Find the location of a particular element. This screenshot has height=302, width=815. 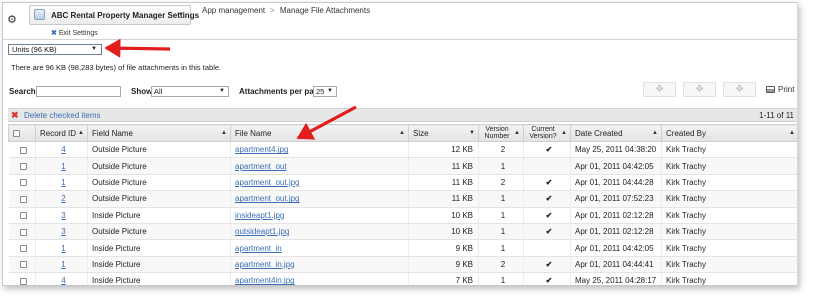

column-header-record-id: Record ID ▲ is located at coordinates (61, 133).